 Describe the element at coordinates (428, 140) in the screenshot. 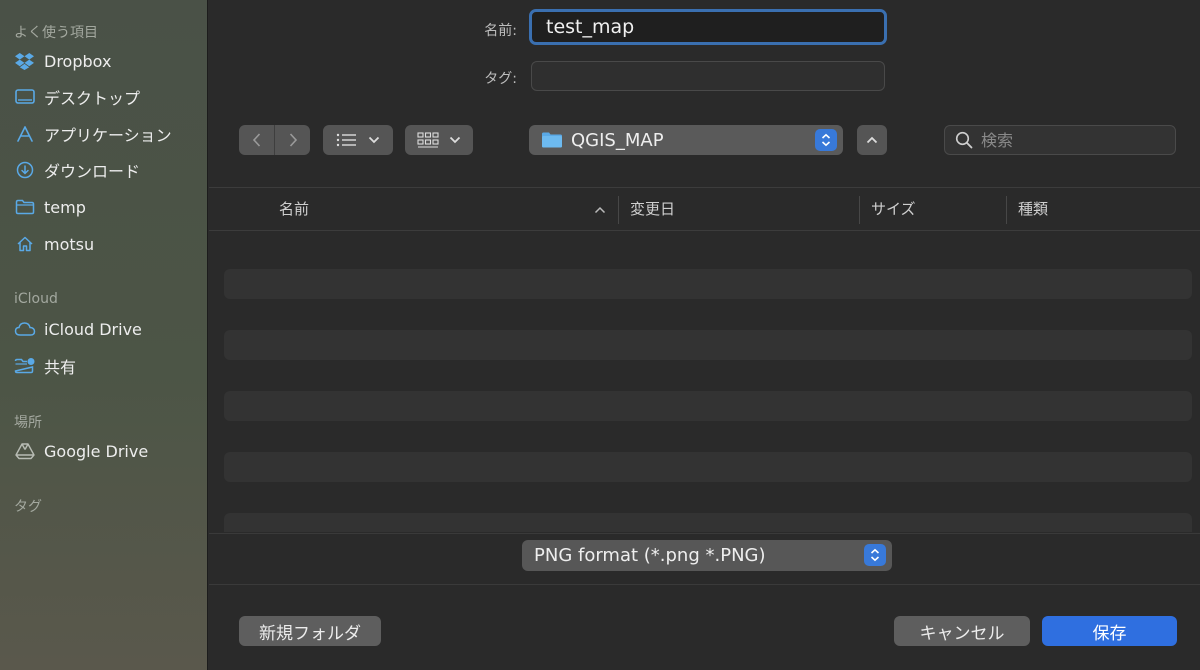

I see `grid-view-icon` at that location.